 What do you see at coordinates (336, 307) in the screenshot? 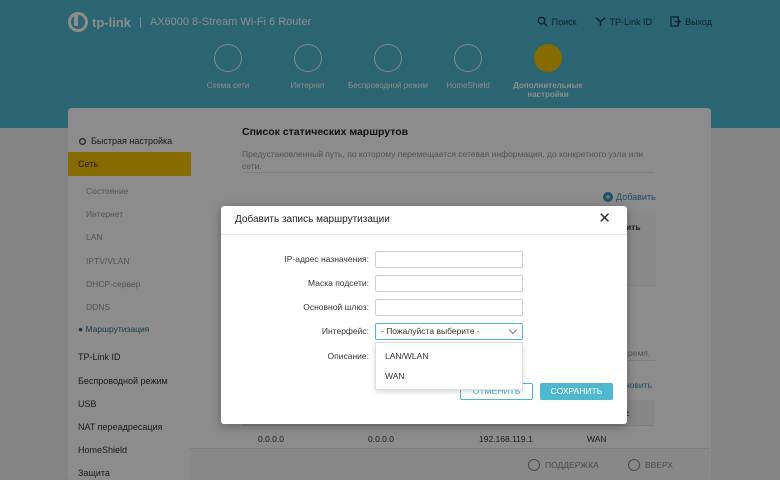
I see `gateway-label: Основной шлюз:` at bounding box center [336, 307].